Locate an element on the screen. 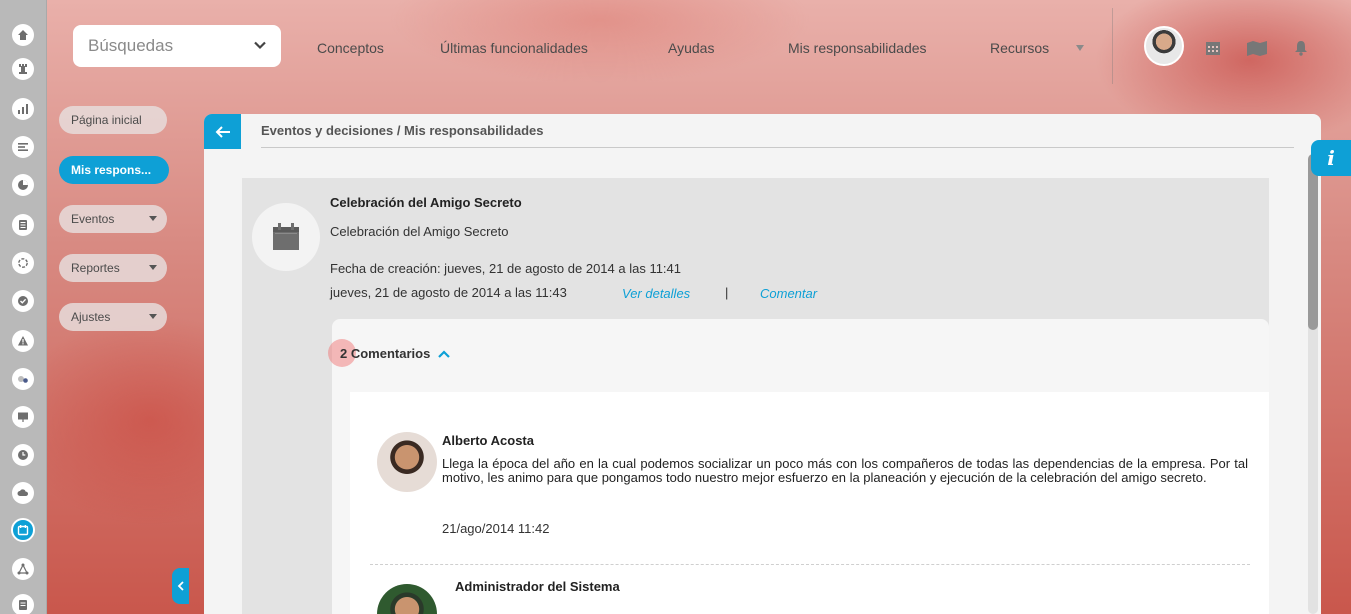 The width and height of the screenshot is (1351, 614). event-title: Celebración del Amigo Secreto is located at coordinates (426, 202).